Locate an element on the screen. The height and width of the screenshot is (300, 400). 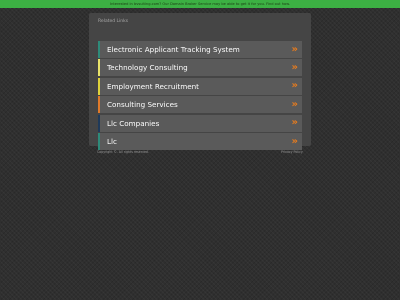
related-link-employment-recruitment: Employment Recruitment » is located at coordinates (200, 86).